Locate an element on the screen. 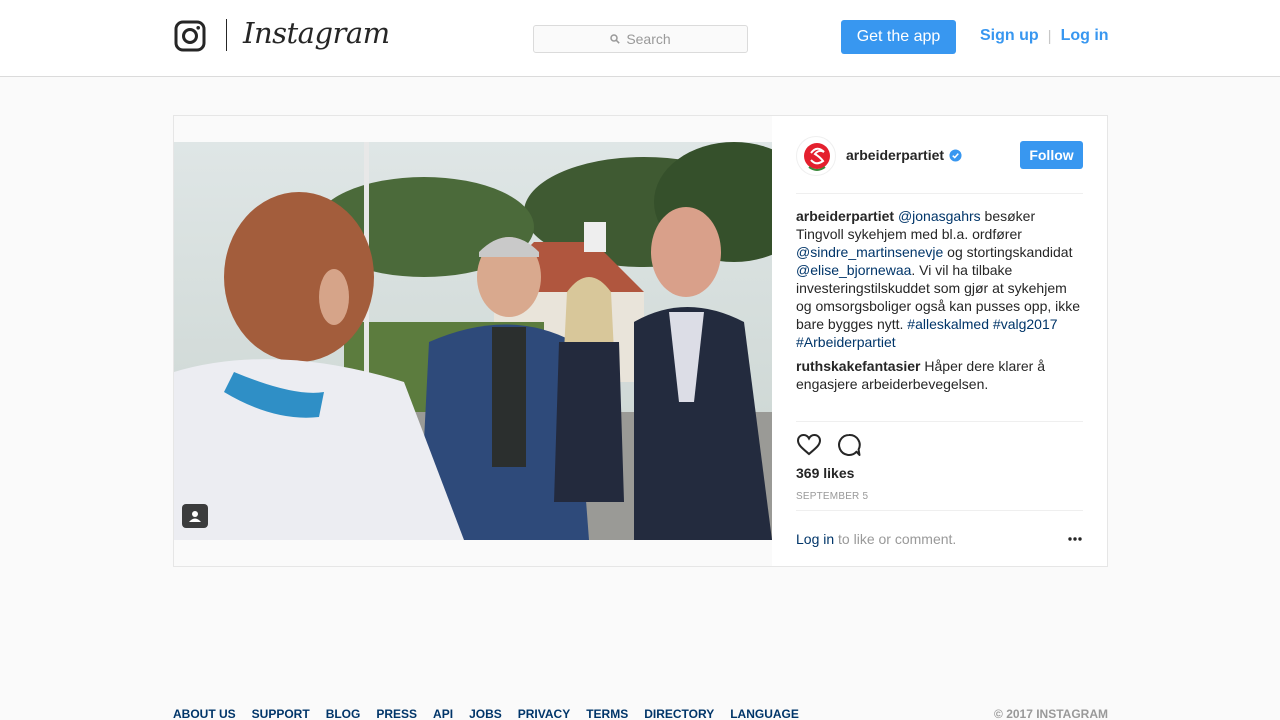  footer-link-directory: DIRECTORY is located at coordinates (679, 713).